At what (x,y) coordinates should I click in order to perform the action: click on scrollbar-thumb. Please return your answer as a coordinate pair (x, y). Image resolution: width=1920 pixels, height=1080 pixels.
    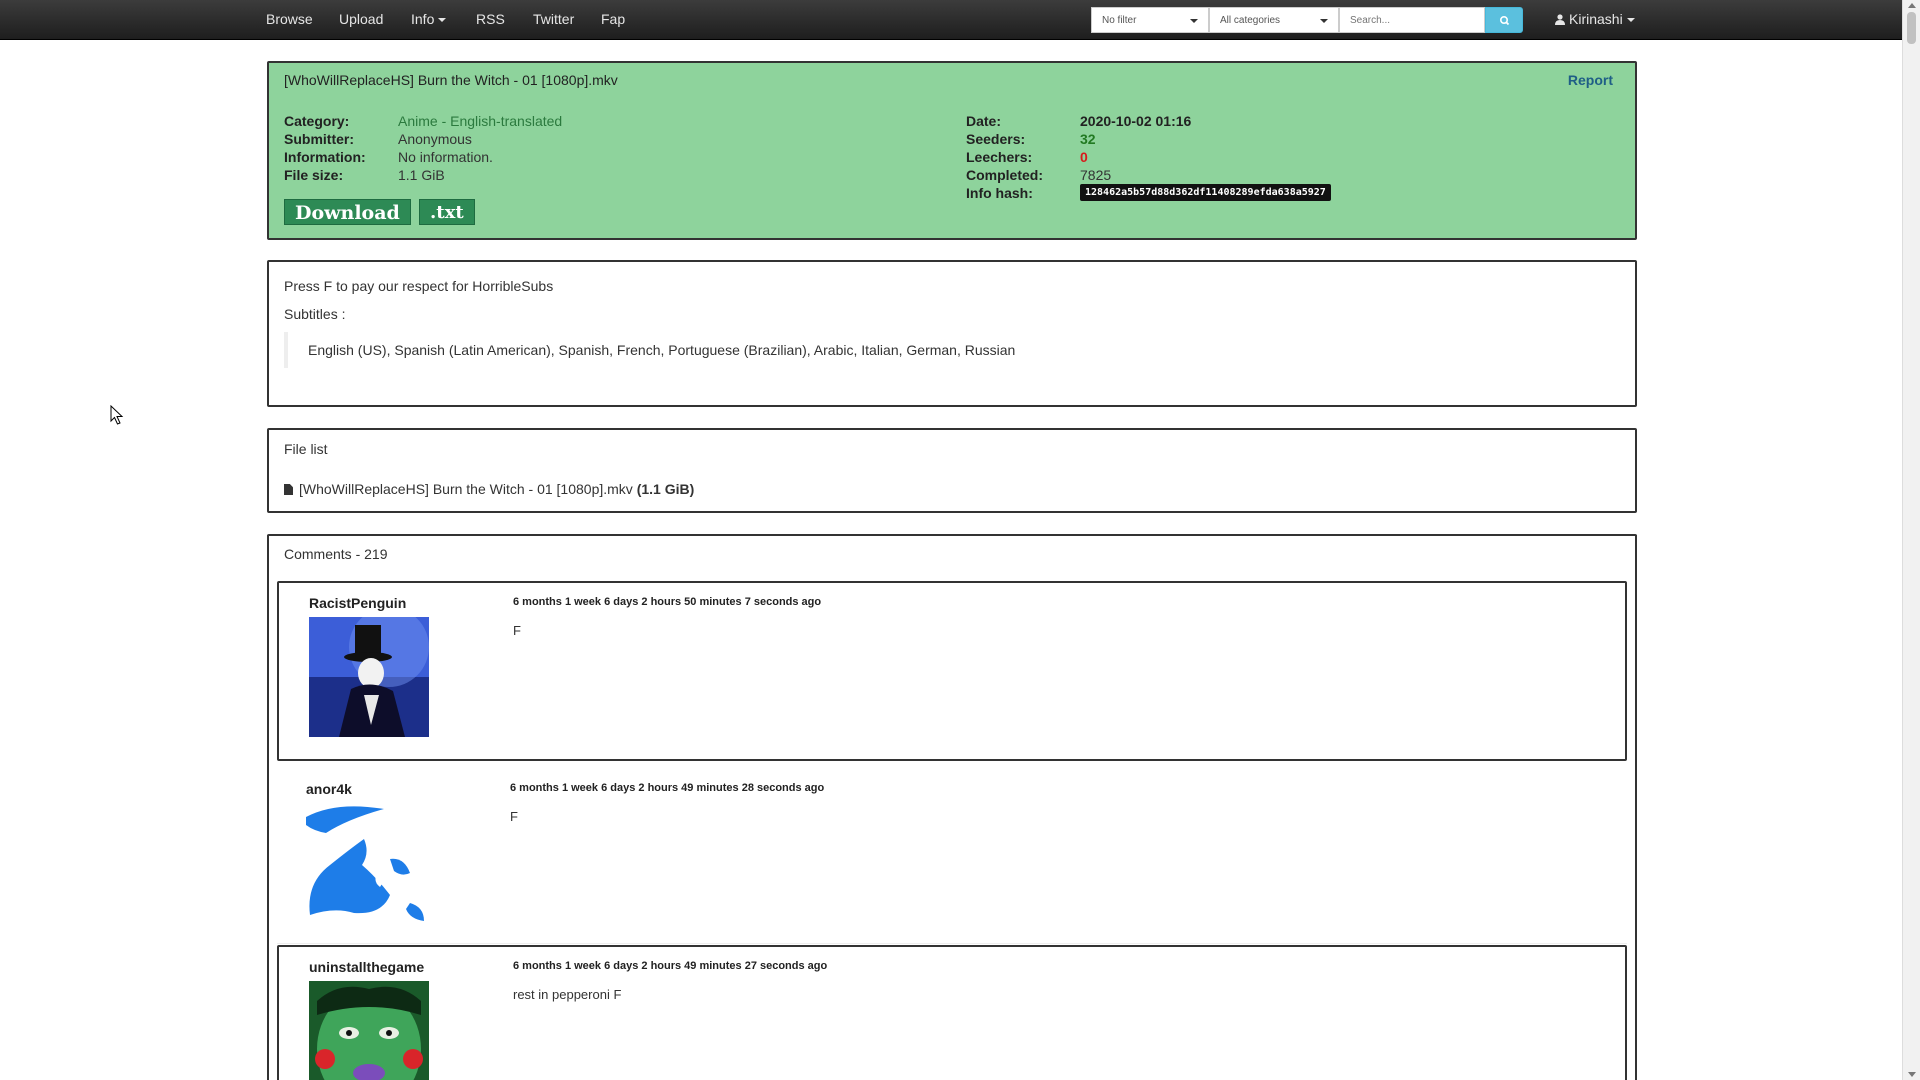
    Looking at the image, I should click on (1911, 28).